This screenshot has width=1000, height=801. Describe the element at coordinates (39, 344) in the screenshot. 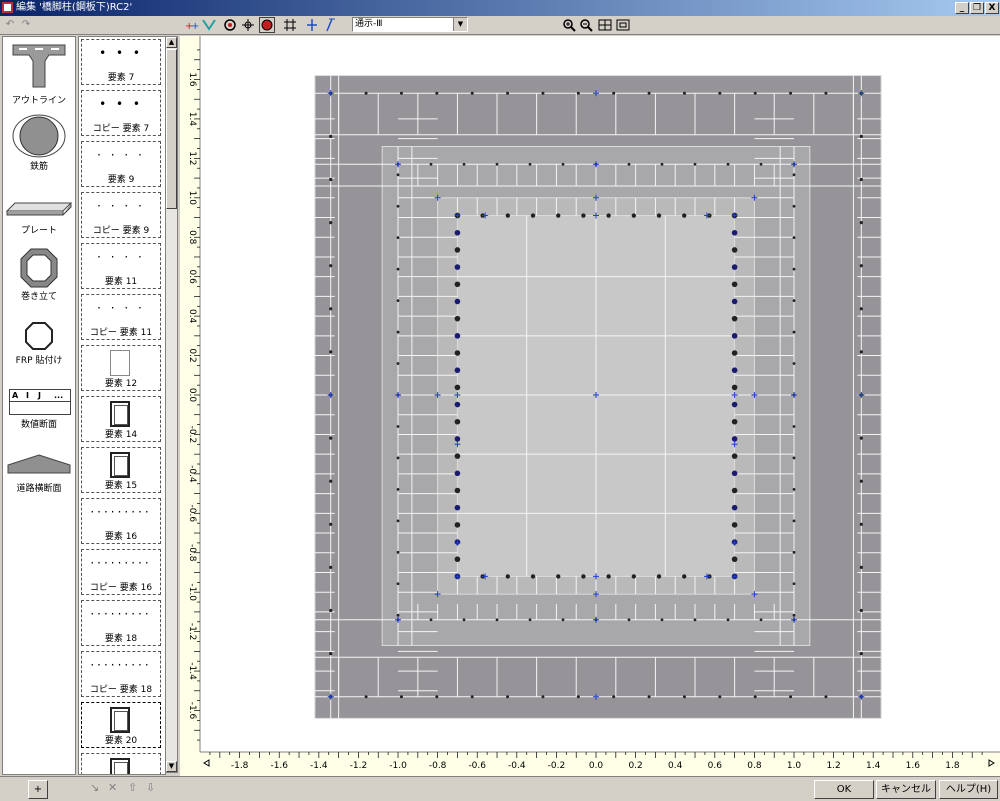

I see `palette-item-frp: FRP 貼付け` at that location.